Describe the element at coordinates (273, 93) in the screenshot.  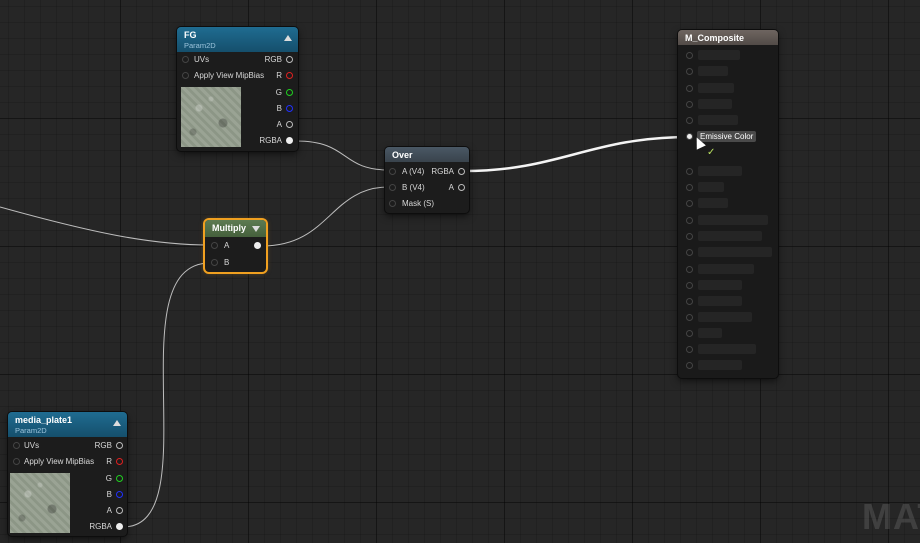
I see `fg-output-g: G` at that location.